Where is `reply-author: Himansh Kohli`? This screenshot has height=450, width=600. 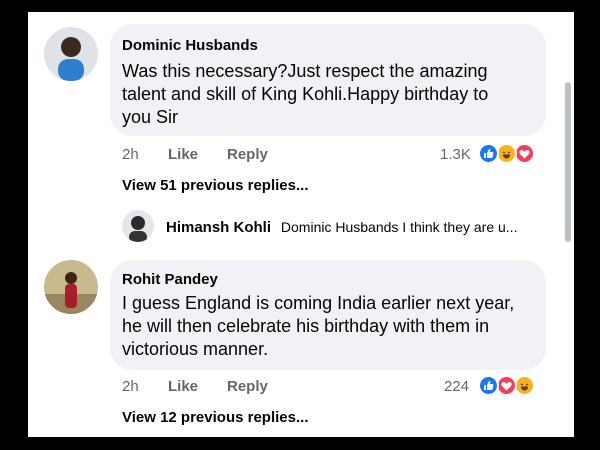
reply-author: Himansh Kohli is located at coordinates (218, 227).